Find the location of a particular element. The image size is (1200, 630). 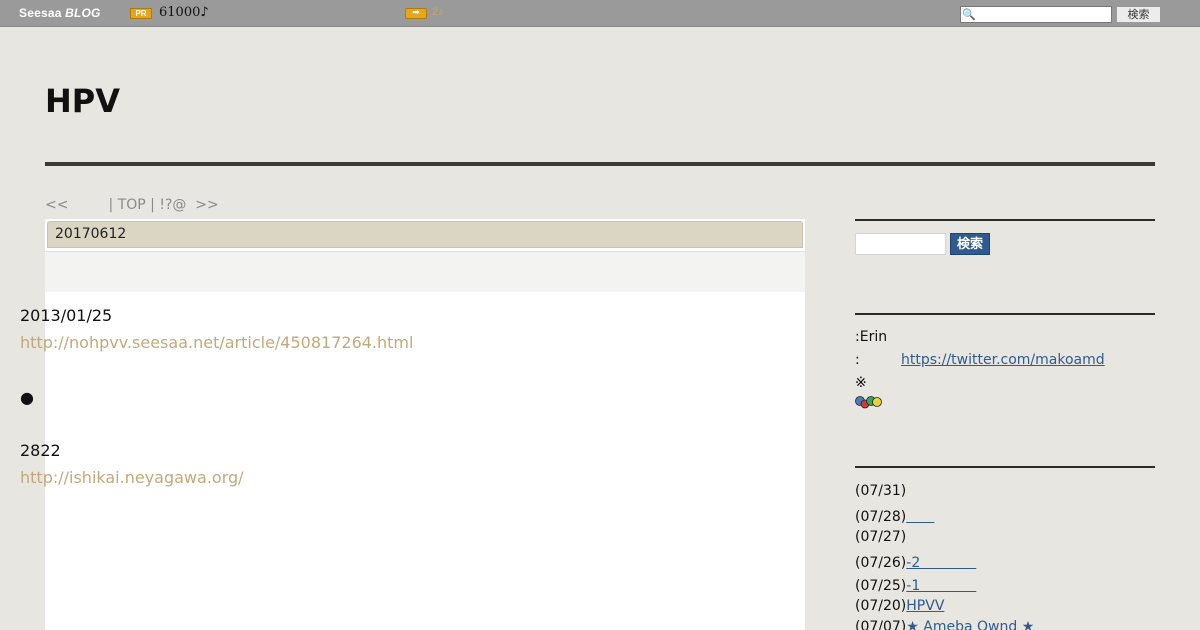

recent-date: (07/28) is located at coordinates (881, 517).